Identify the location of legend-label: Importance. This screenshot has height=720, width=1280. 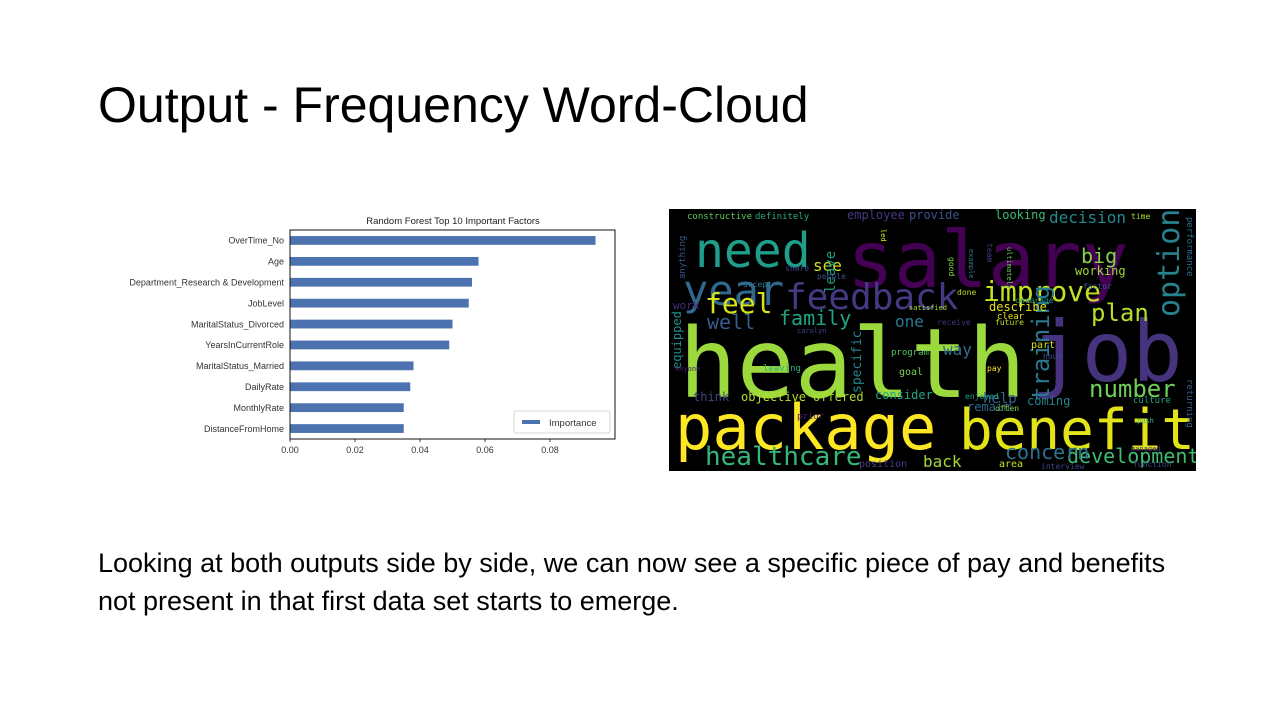
(573, 423).